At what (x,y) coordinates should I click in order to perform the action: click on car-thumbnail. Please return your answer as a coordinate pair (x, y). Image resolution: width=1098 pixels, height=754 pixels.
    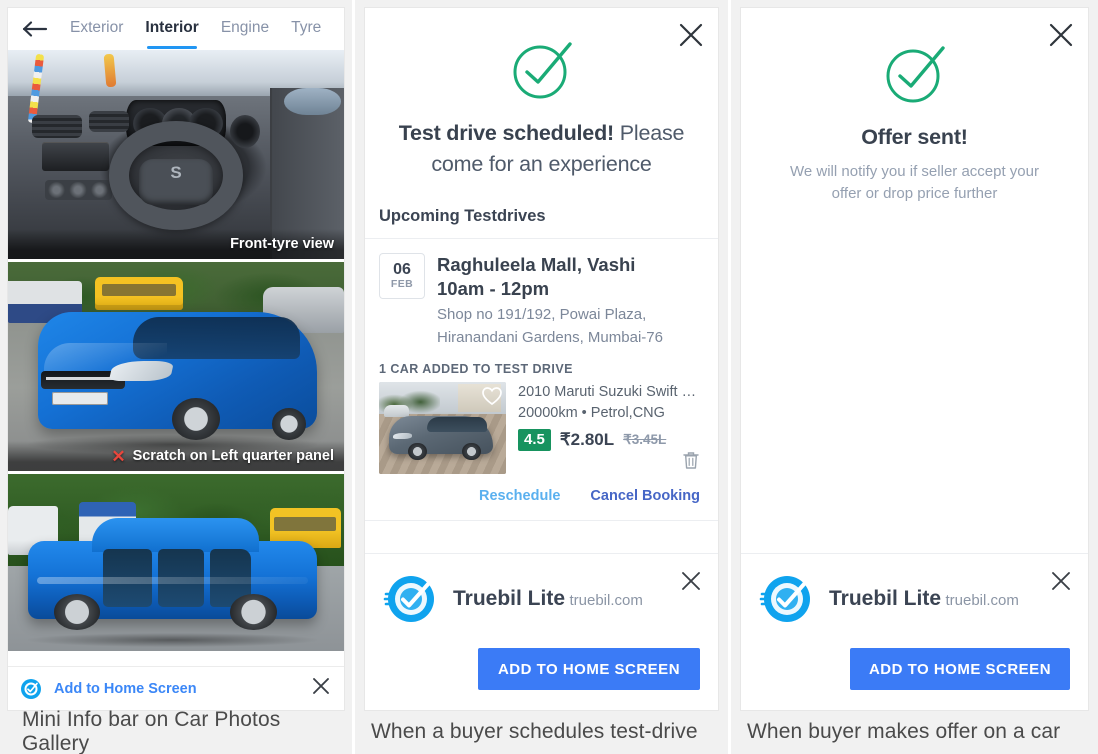
    Looking at the image, I should click on (442, 428).